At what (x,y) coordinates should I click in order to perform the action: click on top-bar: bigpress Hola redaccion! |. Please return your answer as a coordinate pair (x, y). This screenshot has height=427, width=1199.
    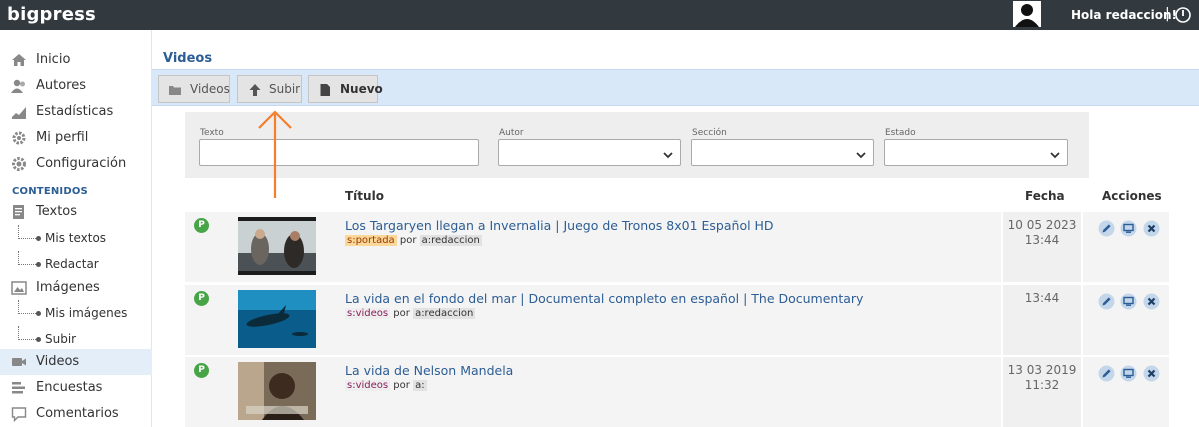
    Looking at the image, I should click on (599, 15).